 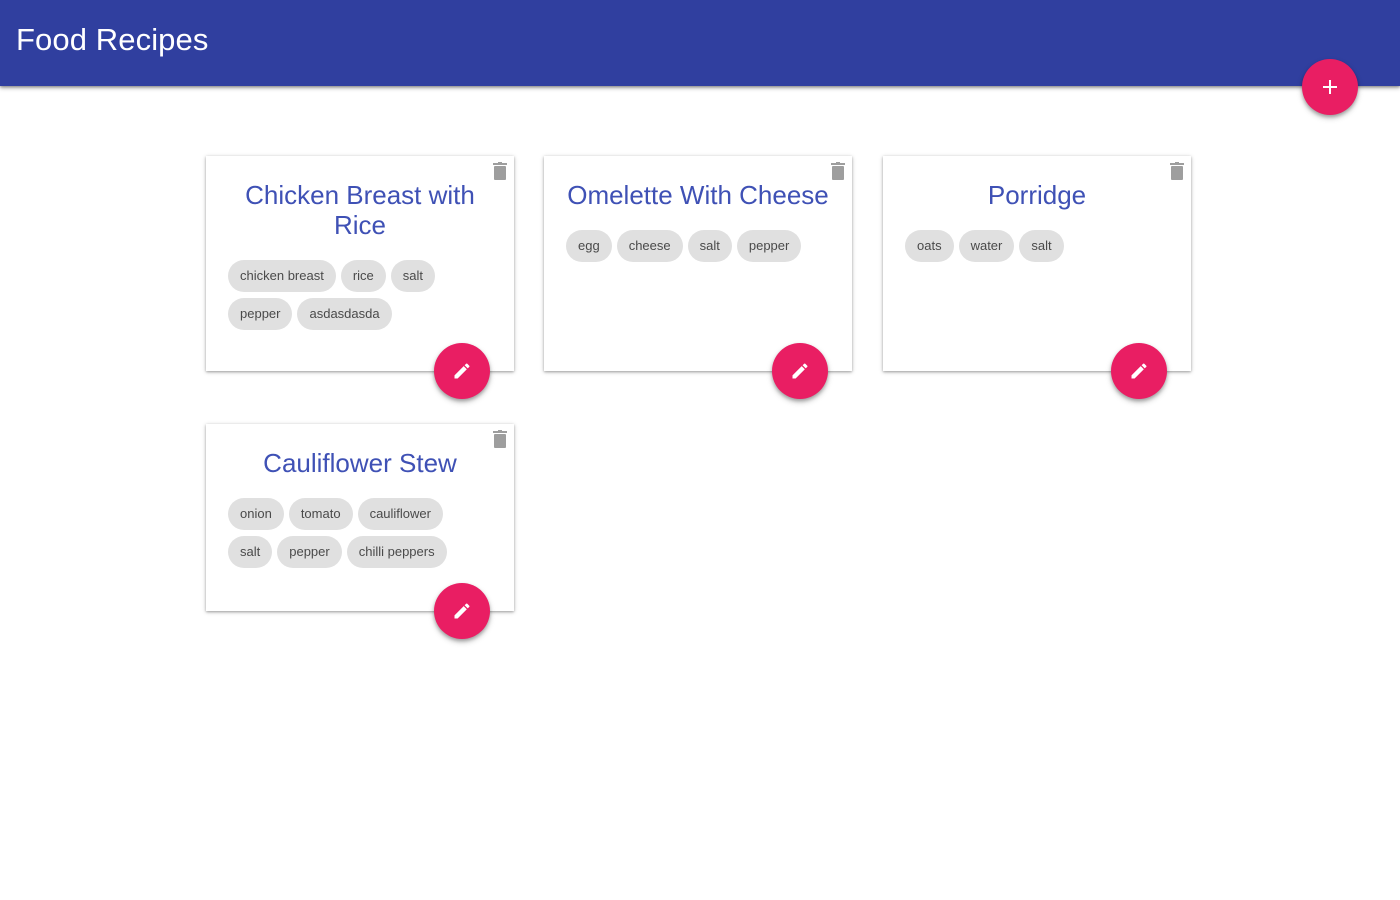 I want to click on ingredient-list: oats water salt, so click(x=1037, y=236).